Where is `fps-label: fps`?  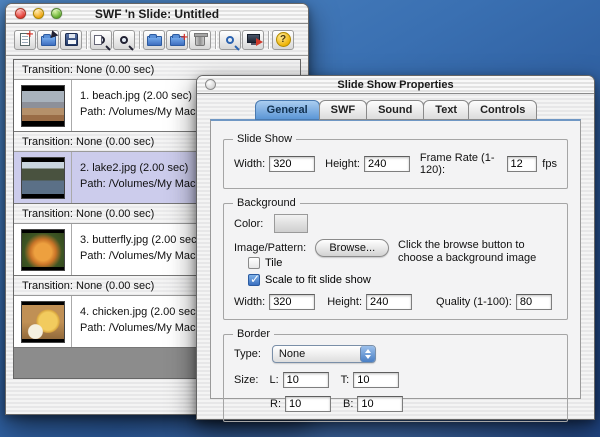 fps-label: fps is located at coordinates (549, 164).